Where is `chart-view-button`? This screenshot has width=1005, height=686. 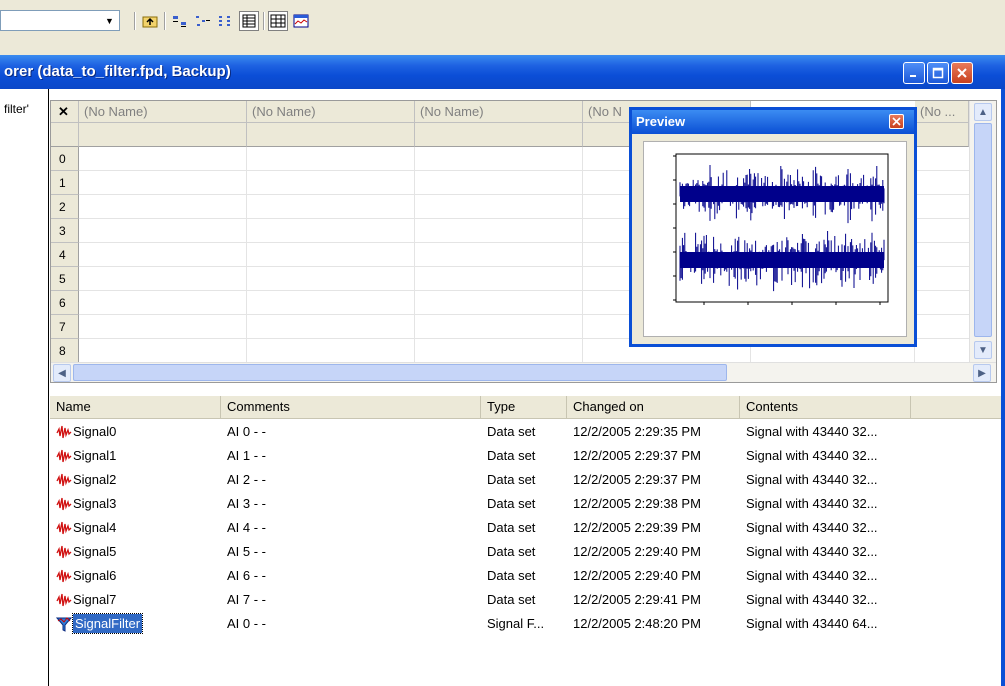
chart-view-button is located at coordinates (301, 21).